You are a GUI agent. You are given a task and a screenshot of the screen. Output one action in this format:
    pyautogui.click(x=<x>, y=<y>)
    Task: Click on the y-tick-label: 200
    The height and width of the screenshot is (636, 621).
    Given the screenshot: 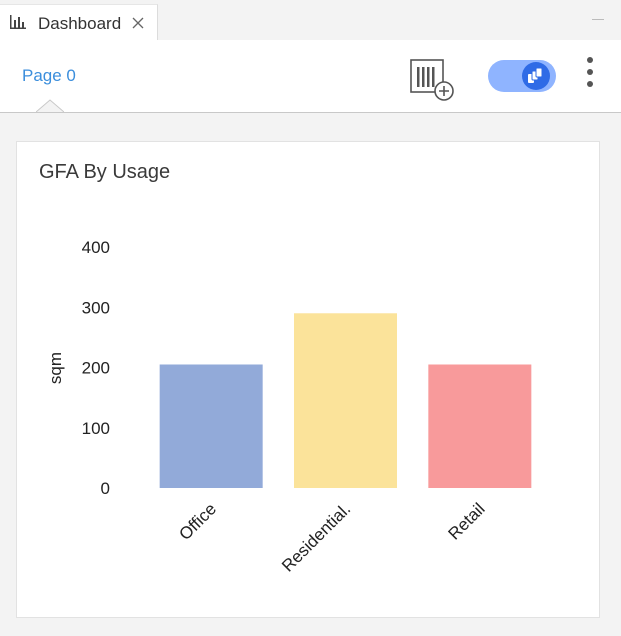 What is the action you would take?
    pyautogui.click(x=96, y=368)
    